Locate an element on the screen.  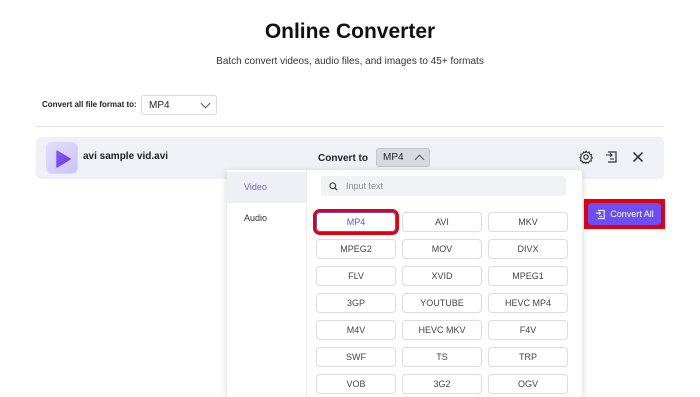
format-option: AVI is located at coordinates (442, 222).